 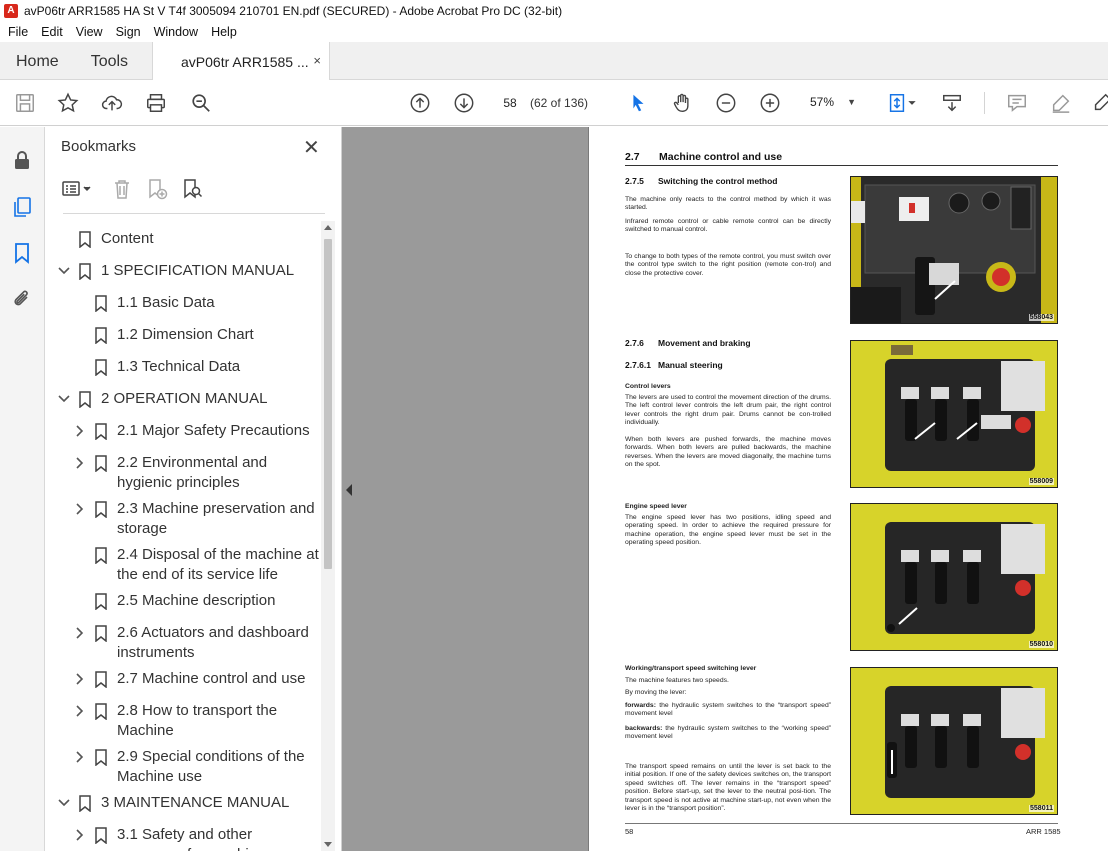 What do you see at coordinates (156, 103) in the screenshot?
I see `print-icon` at bounding box center [156, 103].